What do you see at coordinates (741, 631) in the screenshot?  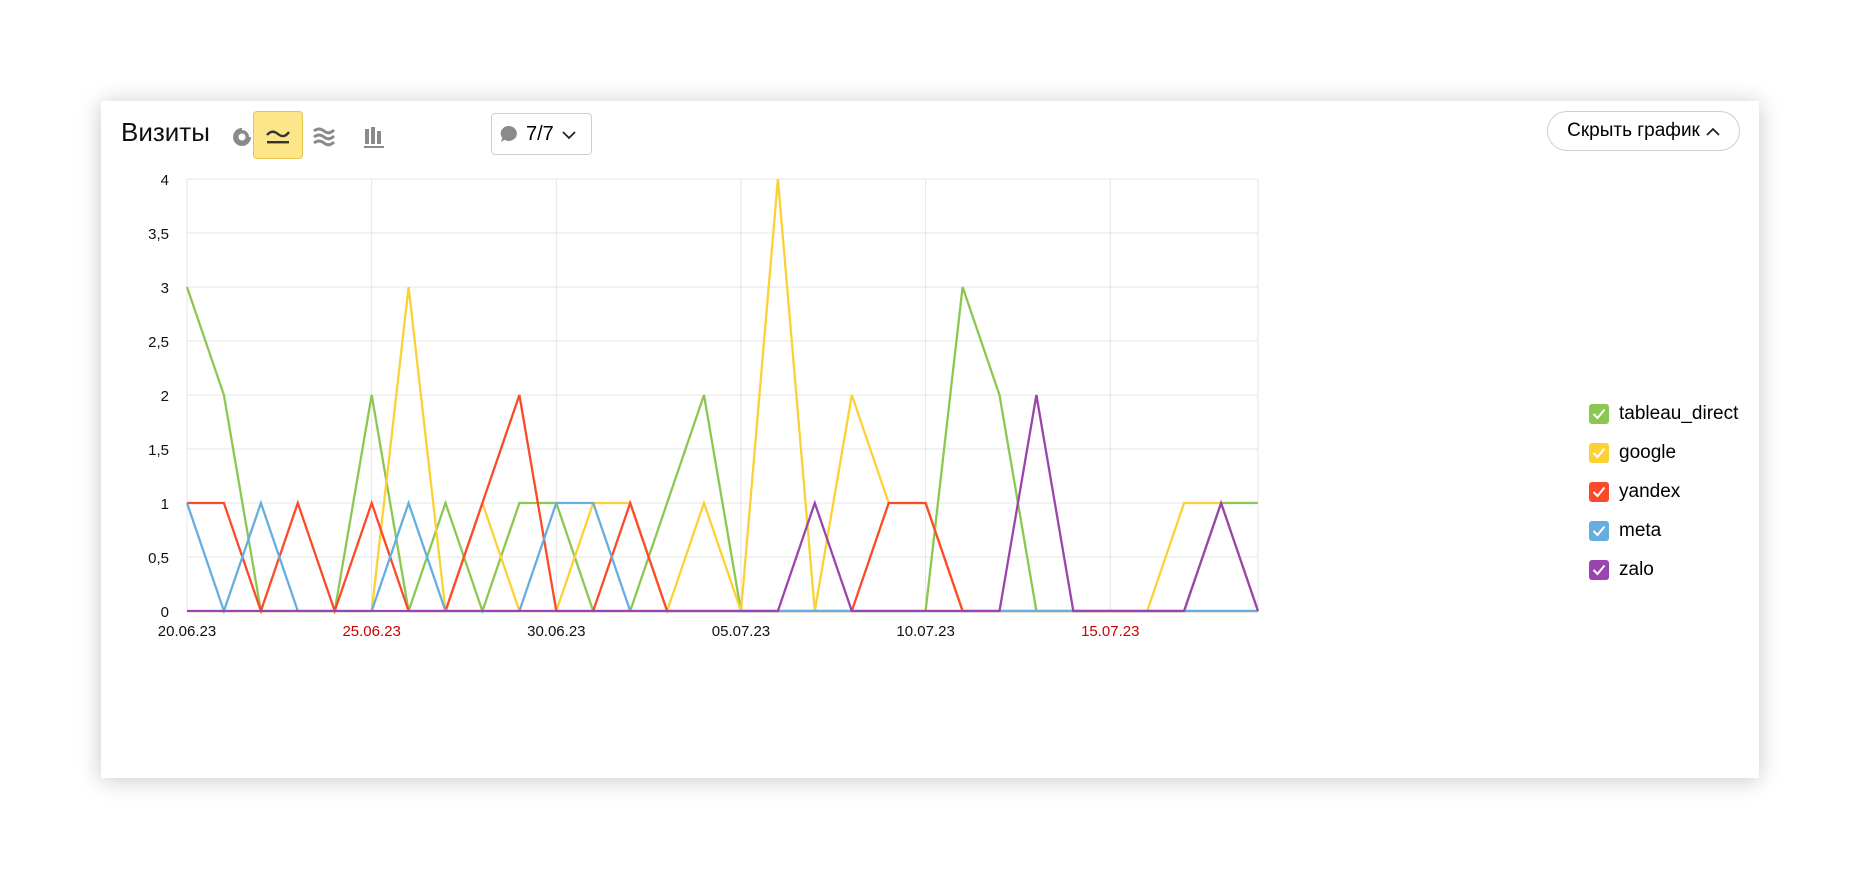 I see `x-tick-label: 05.07.23` at bounding box center [741, 631].